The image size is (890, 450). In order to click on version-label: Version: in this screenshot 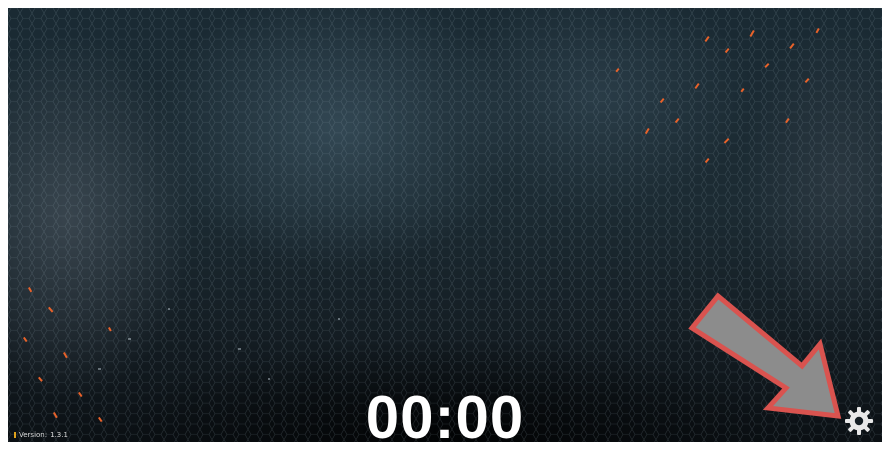, I will do `click(33, 435)`.